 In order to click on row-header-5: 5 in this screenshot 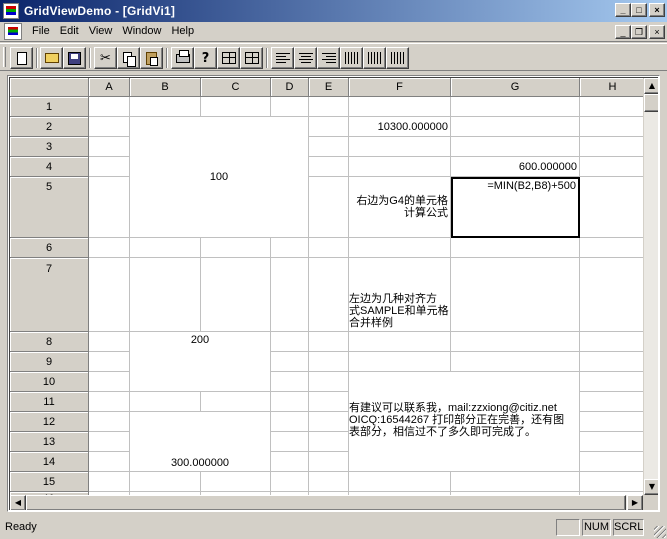, I will do `click(49, 207)`.